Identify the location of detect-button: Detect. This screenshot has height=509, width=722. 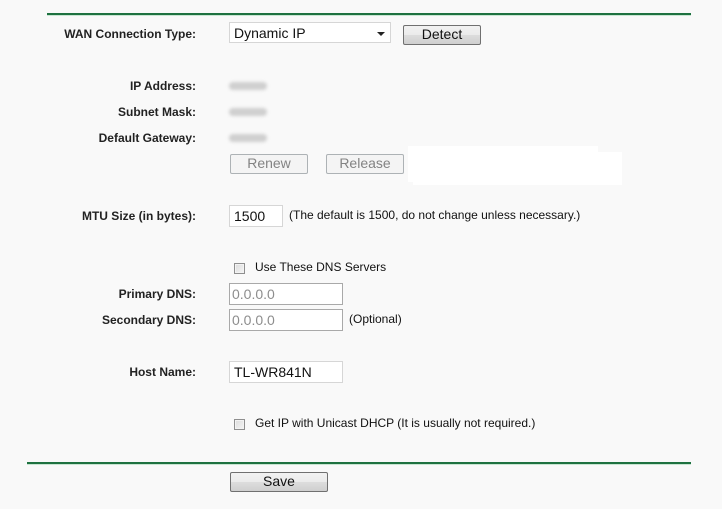
(442, 35).